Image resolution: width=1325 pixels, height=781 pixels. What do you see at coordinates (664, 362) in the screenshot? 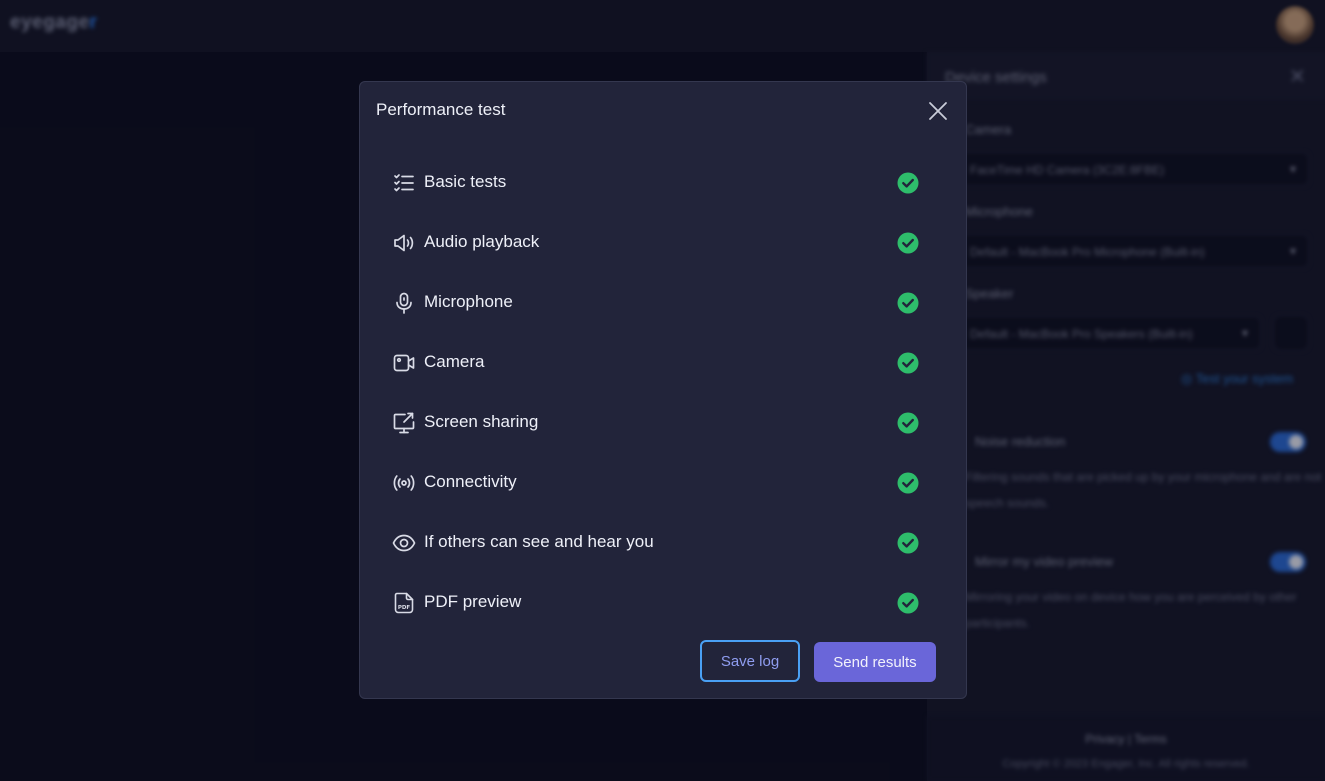
I see `list-item: Camera` at bounding box center [664, 362].